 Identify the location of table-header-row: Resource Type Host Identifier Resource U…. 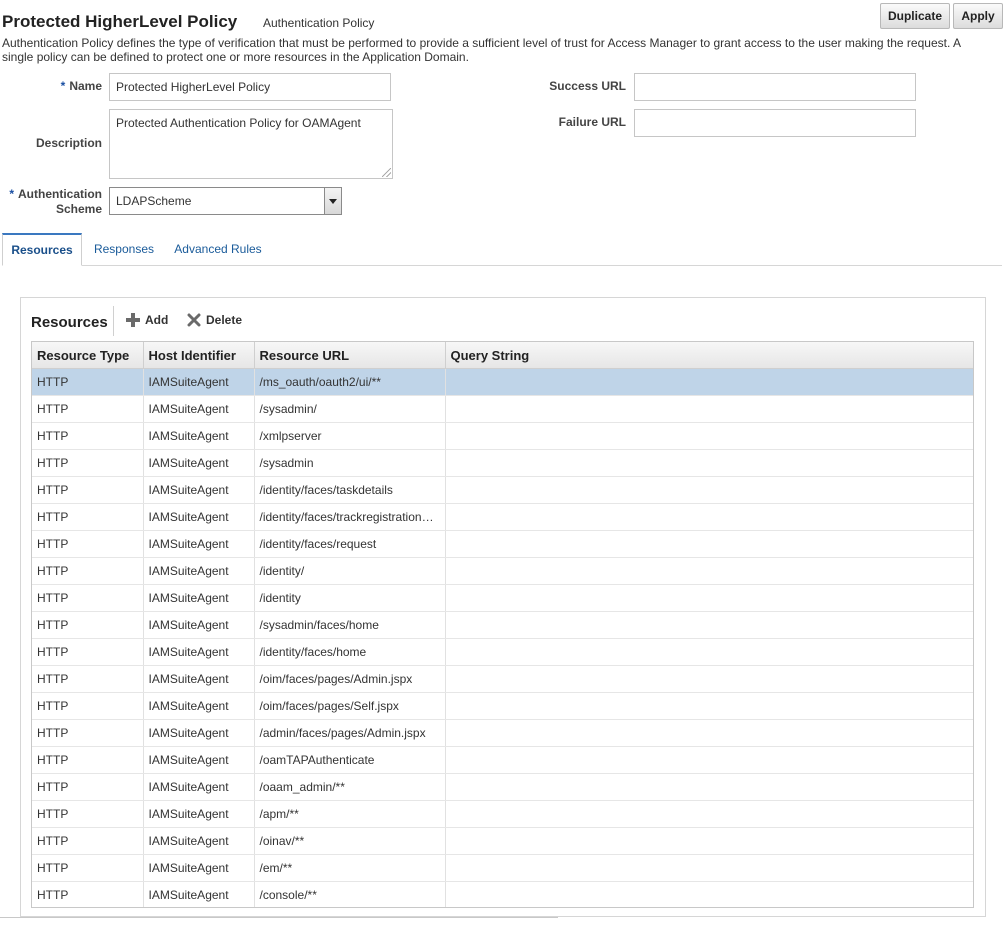
(502, 355).